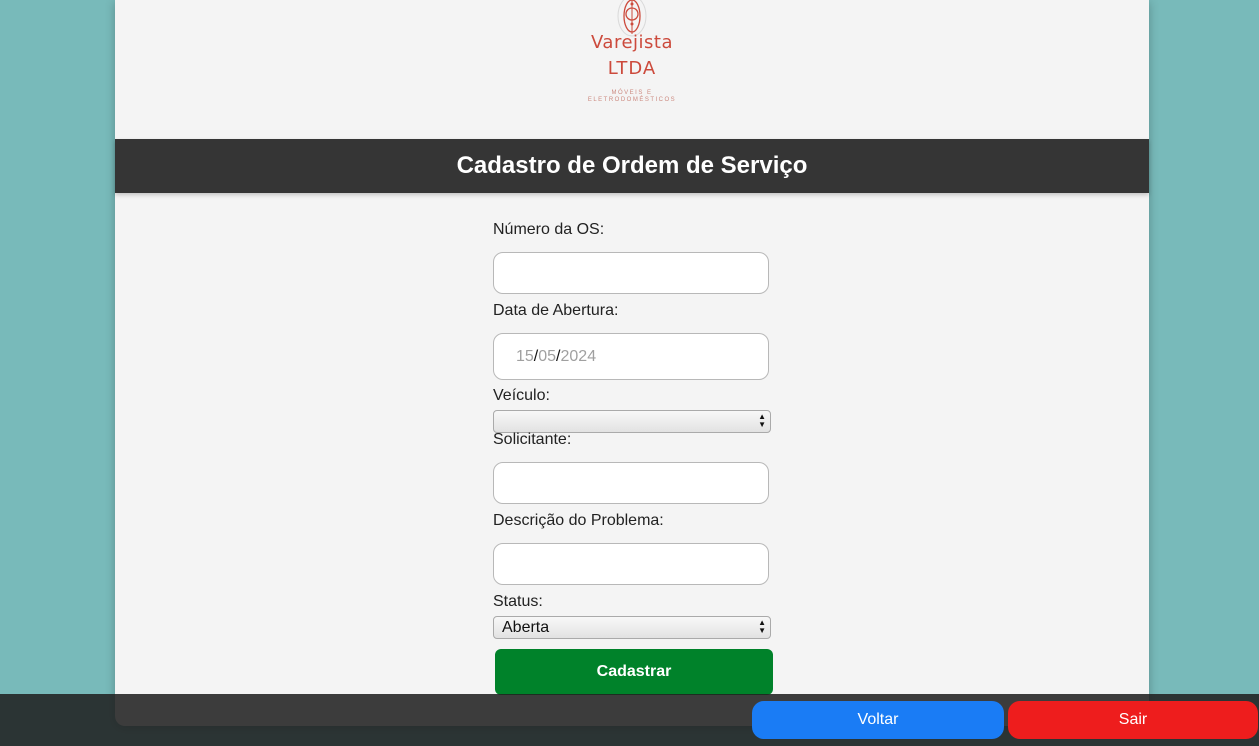 The image size is (1259, 746). Describe the element at coordinates (632, 42) in the screenshot. I see `brand-name: Varejista` at that location.